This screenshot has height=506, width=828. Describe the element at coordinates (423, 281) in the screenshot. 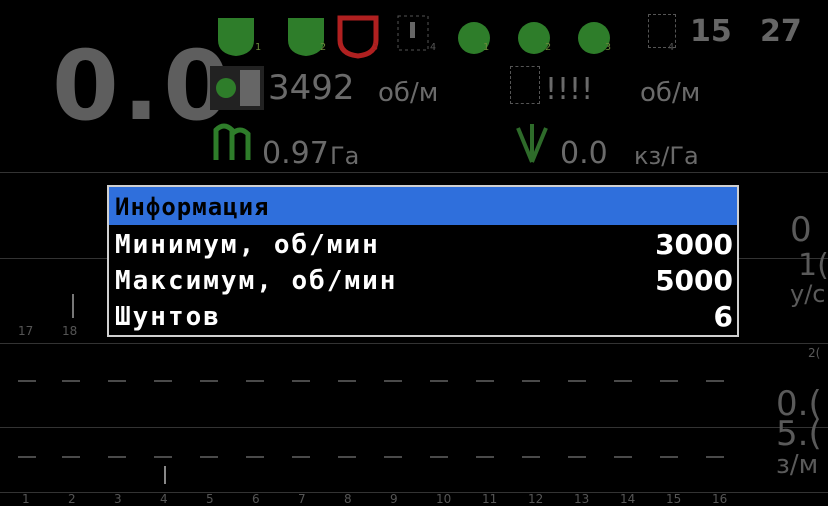

I see `dialog-row-max: Максимум, об/мин 5000` at that location.